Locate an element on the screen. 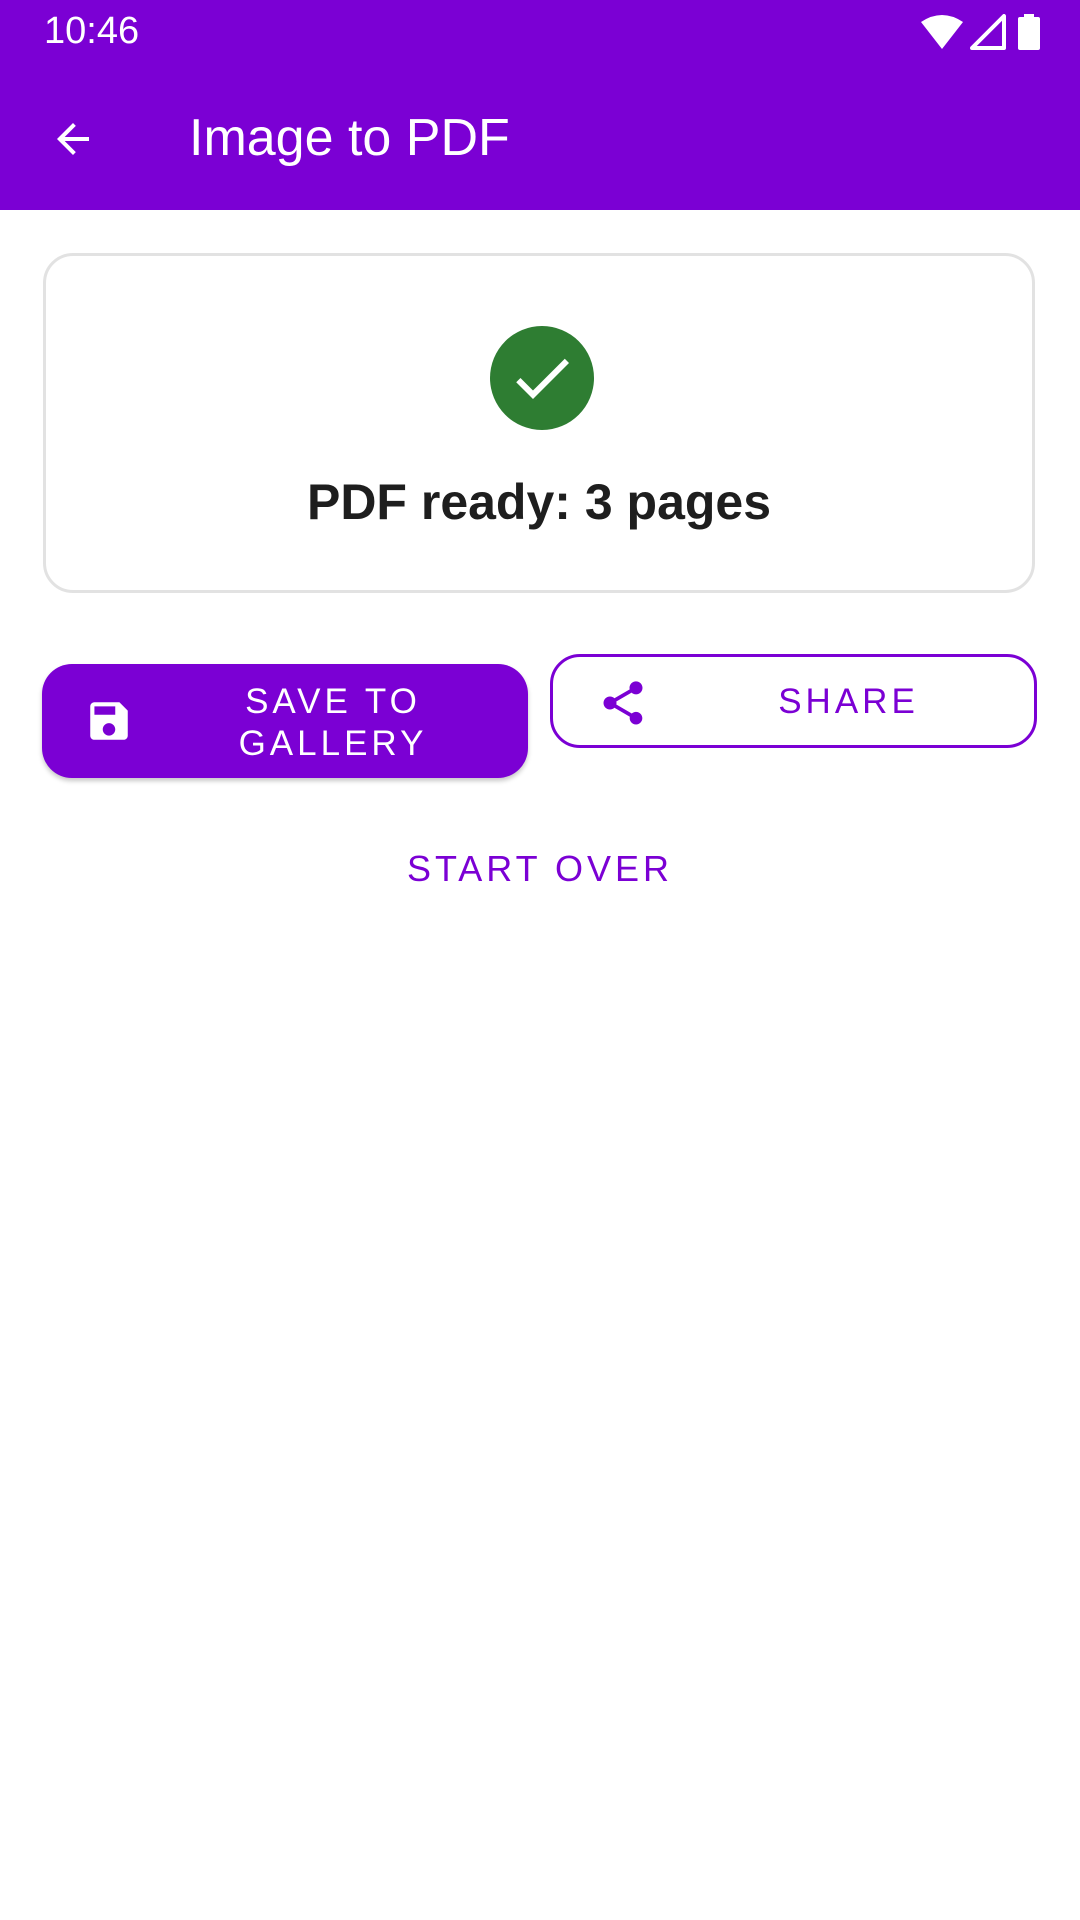 The height and width of the screenshot is (1920, 1080). battery-icon is located at coordinates (1029, 32).